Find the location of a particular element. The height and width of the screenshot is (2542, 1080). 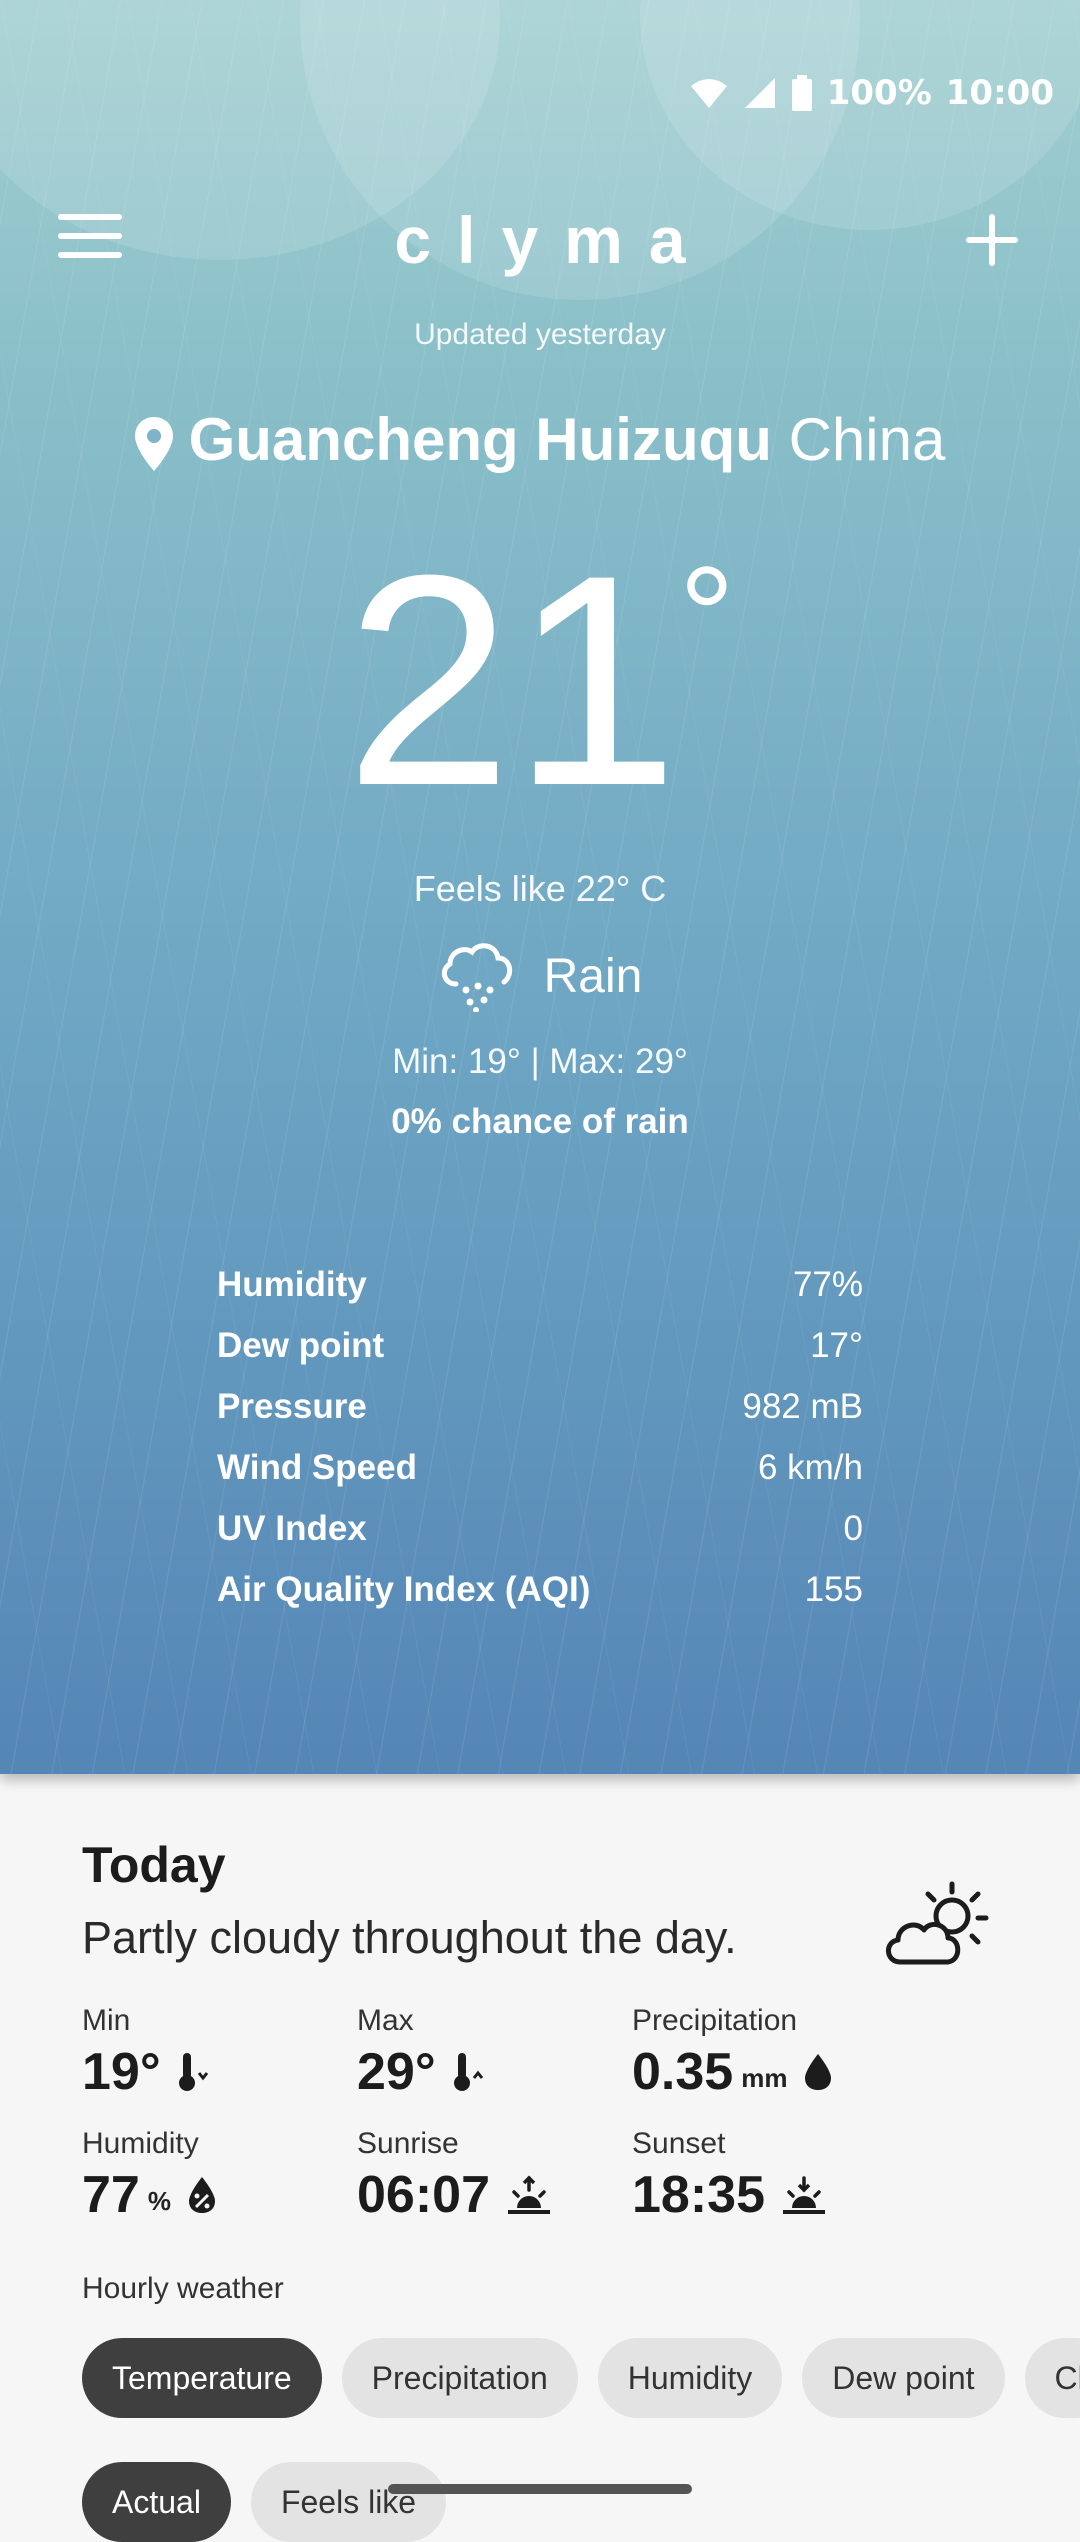

stat-sunrise: Sunrise 06:07 is located at coordinates (487, 2176).